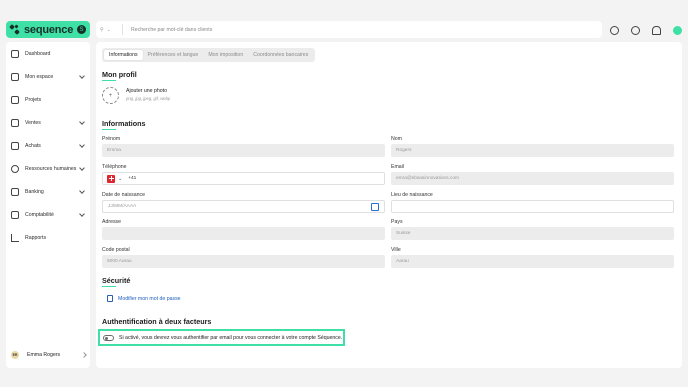 This screenshot has width=688, height=387. I want to click on shopping-bag-icon, so click(15, 146).